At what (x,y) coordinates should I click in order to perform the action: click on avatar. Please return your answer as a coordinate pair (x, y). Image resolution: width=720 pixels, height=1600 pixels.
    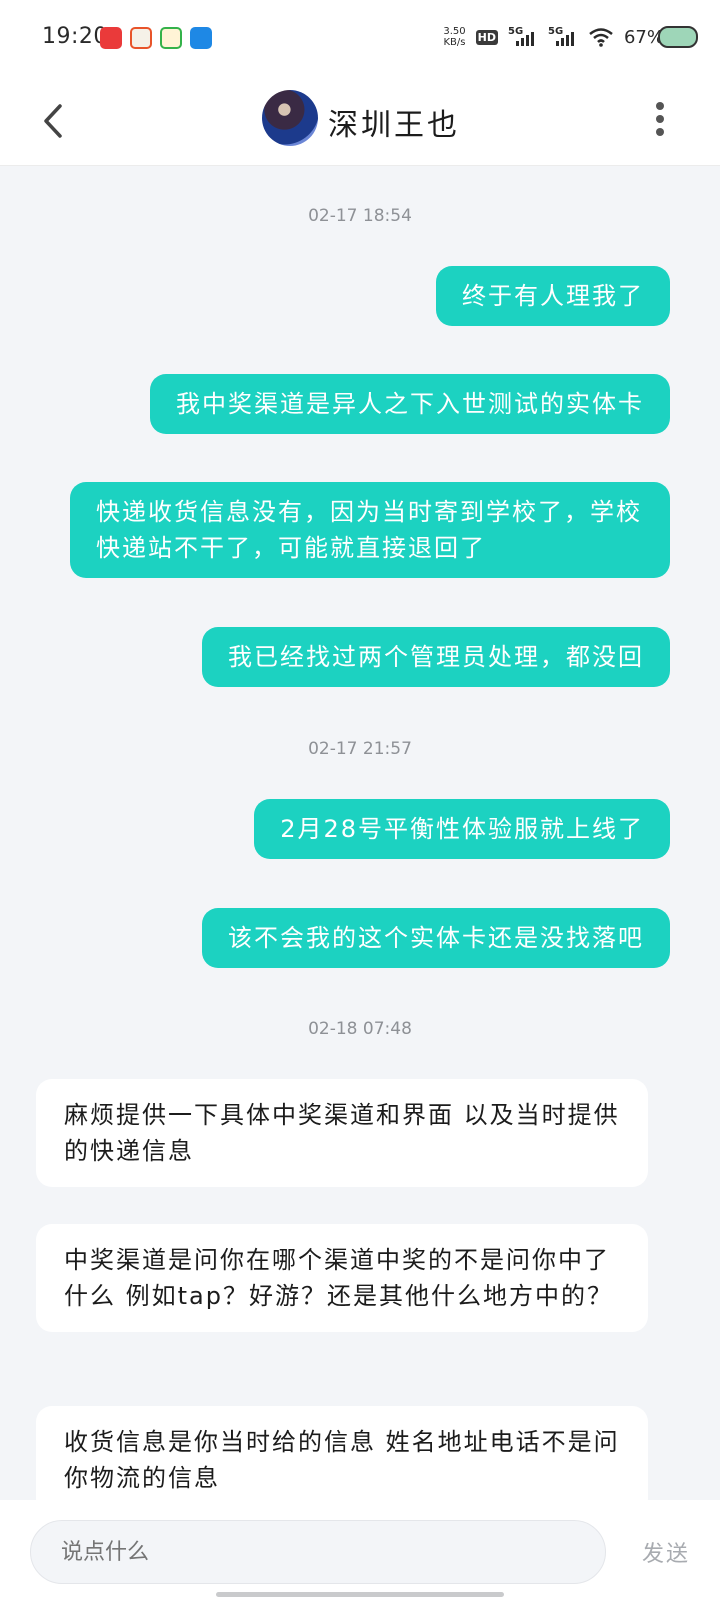
    Looking at the image, I should click on (290, 118).